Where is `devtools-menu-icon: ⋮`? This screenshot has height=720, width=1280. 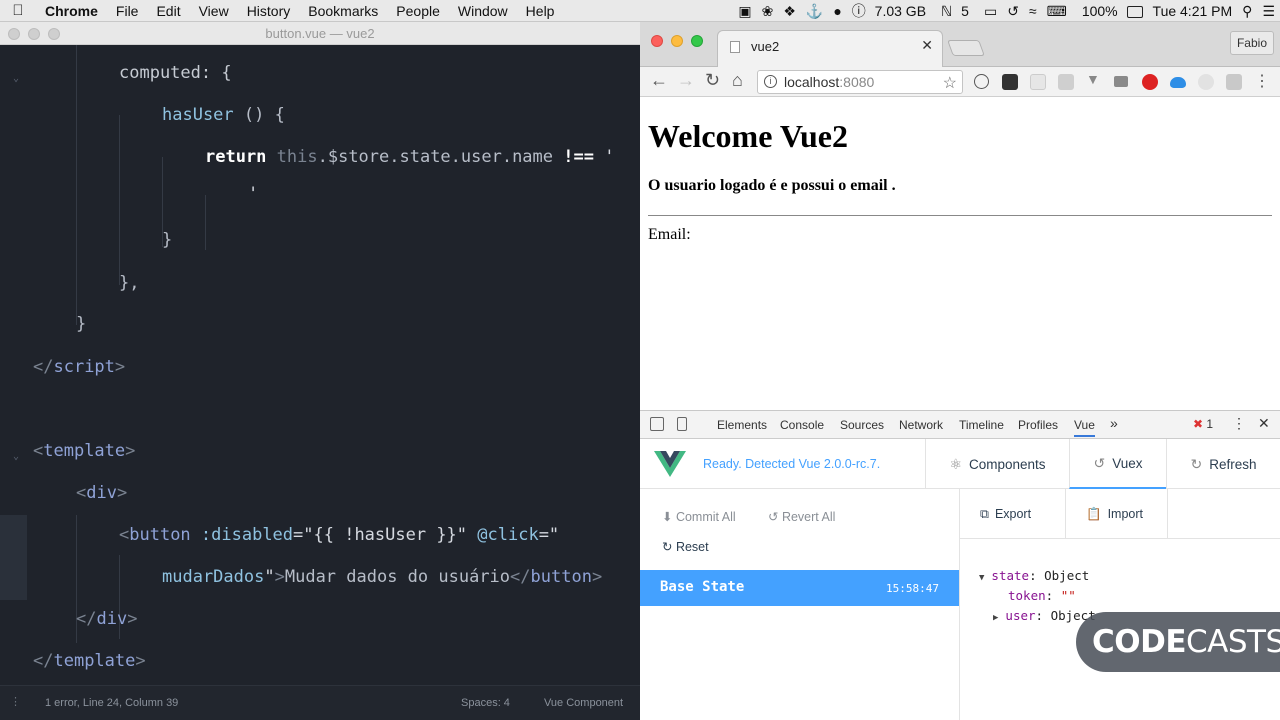 devtools-menu-icon: ⋮ is located at coordinates (1239, 423).